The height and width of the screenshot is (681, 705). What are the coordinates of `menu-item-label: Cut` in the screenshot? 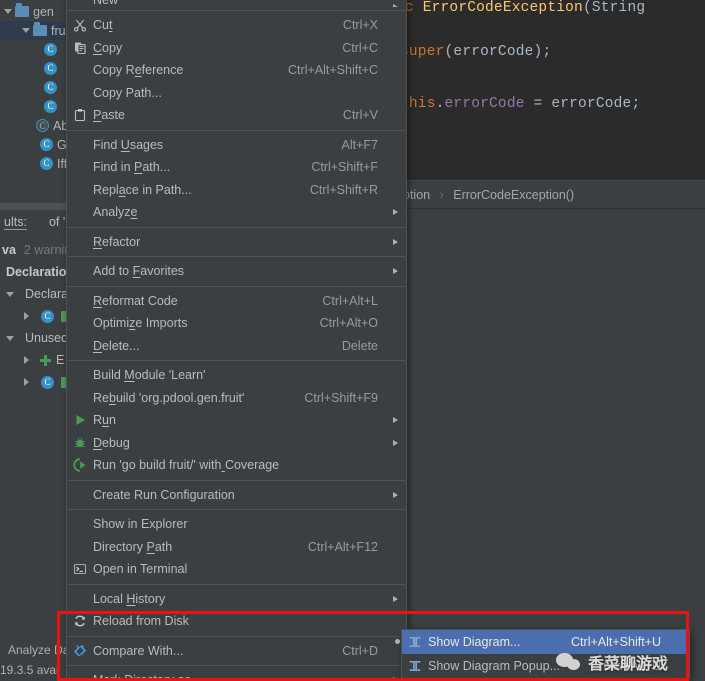 It's located at (103, 25).